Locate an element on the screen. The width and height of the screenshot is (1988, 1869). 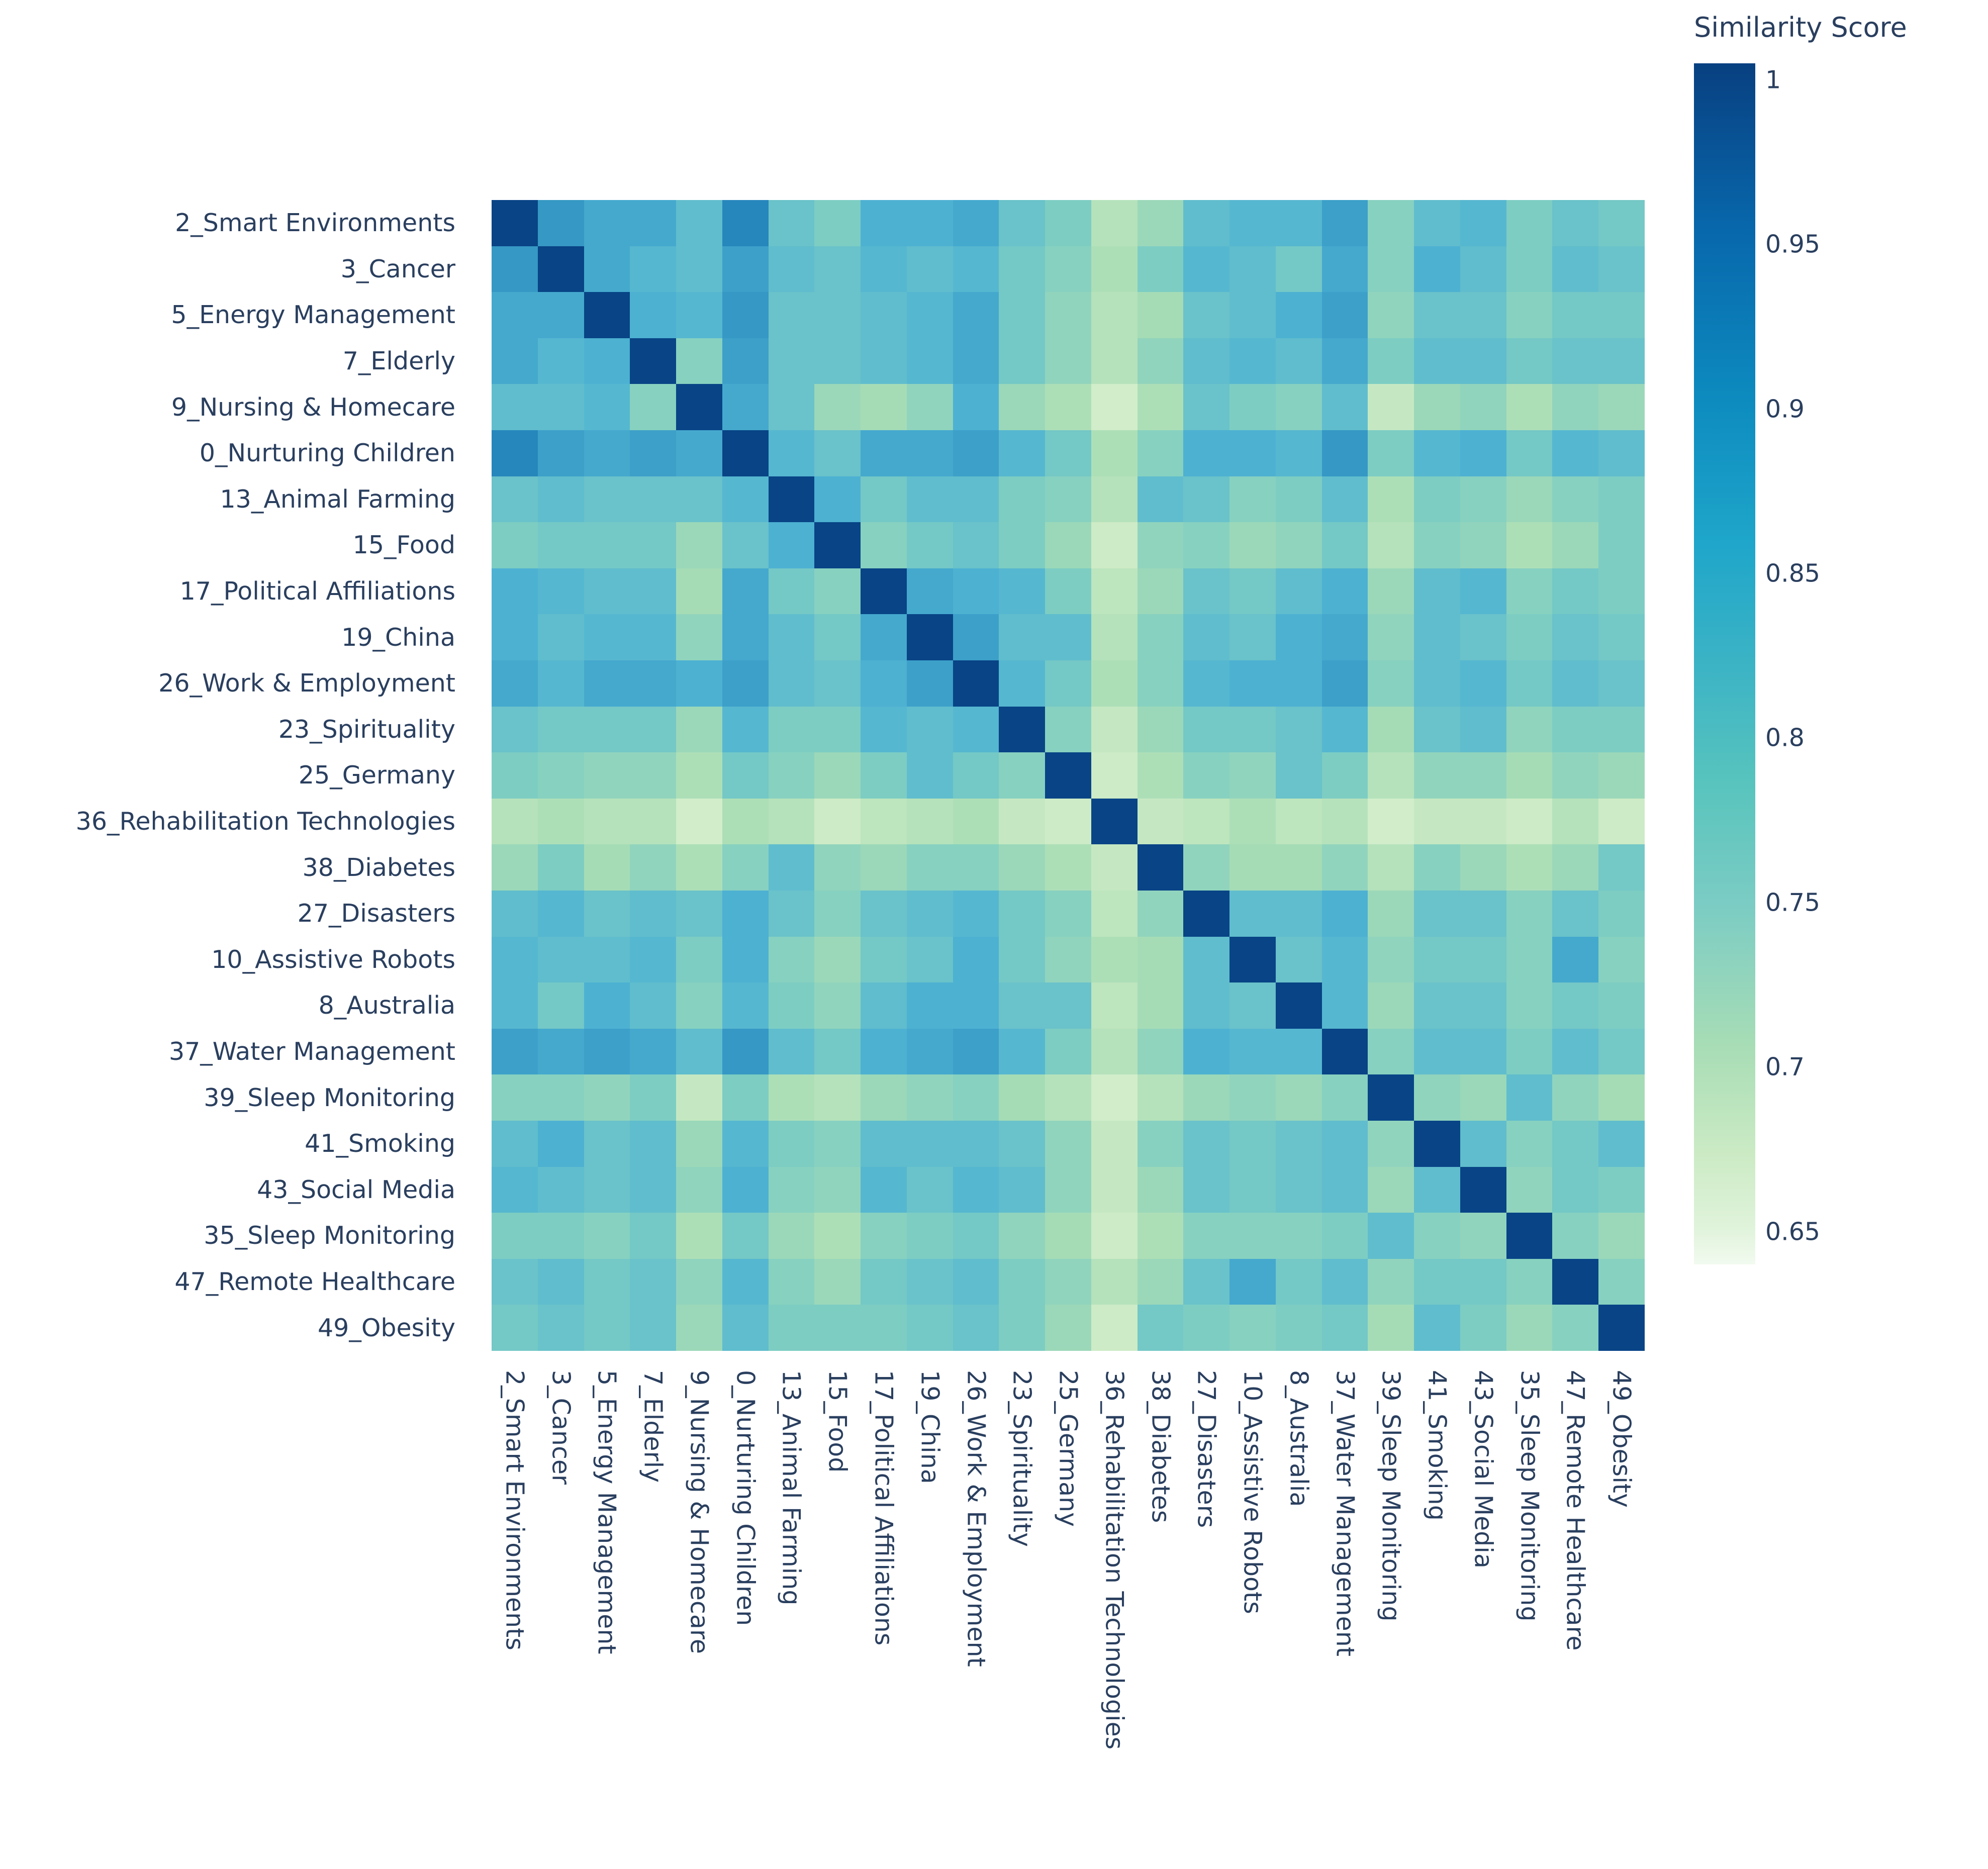
x-axis-label-text: 49_Obesity is located at coordinates (1621, 1439).